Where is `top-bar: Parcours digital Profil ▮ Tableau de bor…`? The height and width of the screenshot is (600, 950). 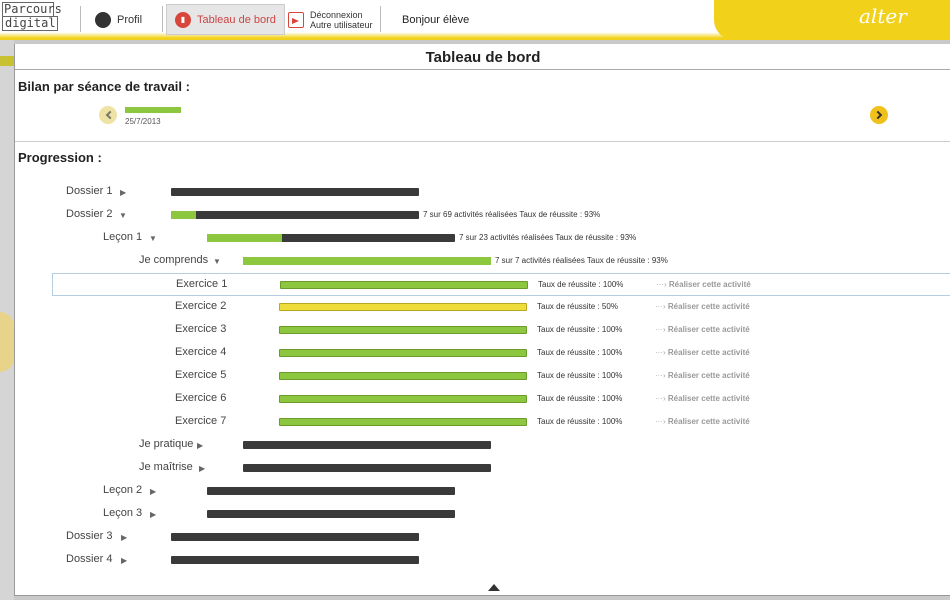
top-bar: Parcours digital Profil ▮ Tableau de bor… is located at coordinates (475, 20).